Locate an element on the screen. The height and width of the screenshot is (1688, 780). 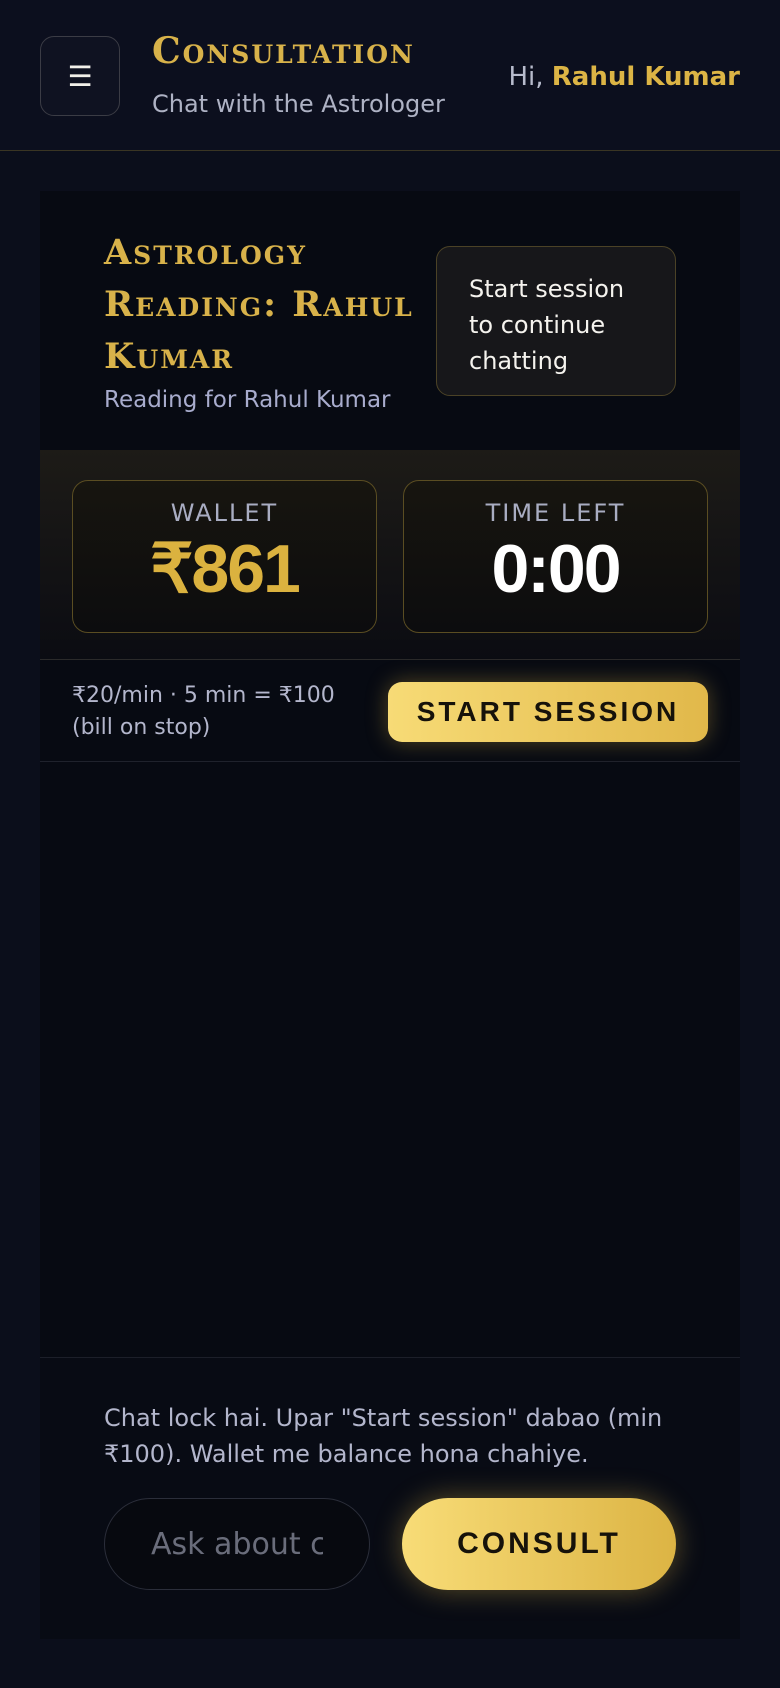
session-notice: Start session to continue chatting is located at coordinates (556, 321).